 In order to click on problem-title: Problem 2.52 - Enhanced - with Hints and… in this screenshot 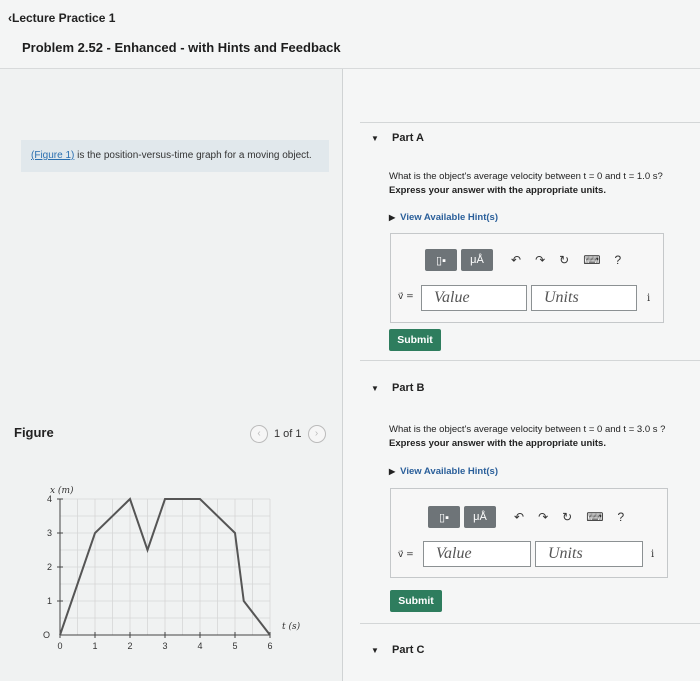, I will do `click(181, 47)`.